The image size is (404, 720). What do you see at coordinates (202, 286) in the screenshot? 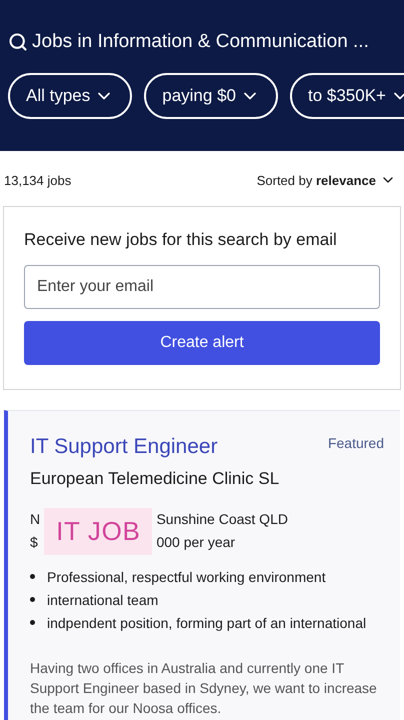
I see `email-field: Enter your email` at bounding box center [202, 286].